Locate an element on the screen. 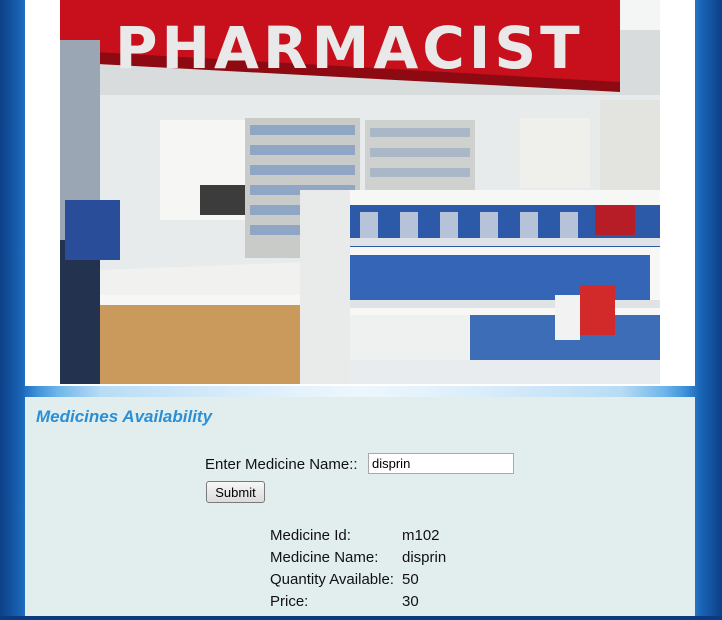 The width and height of the screenshot is (722, 620). result-label: Quantity Available: is located at coordinates (332, 579).